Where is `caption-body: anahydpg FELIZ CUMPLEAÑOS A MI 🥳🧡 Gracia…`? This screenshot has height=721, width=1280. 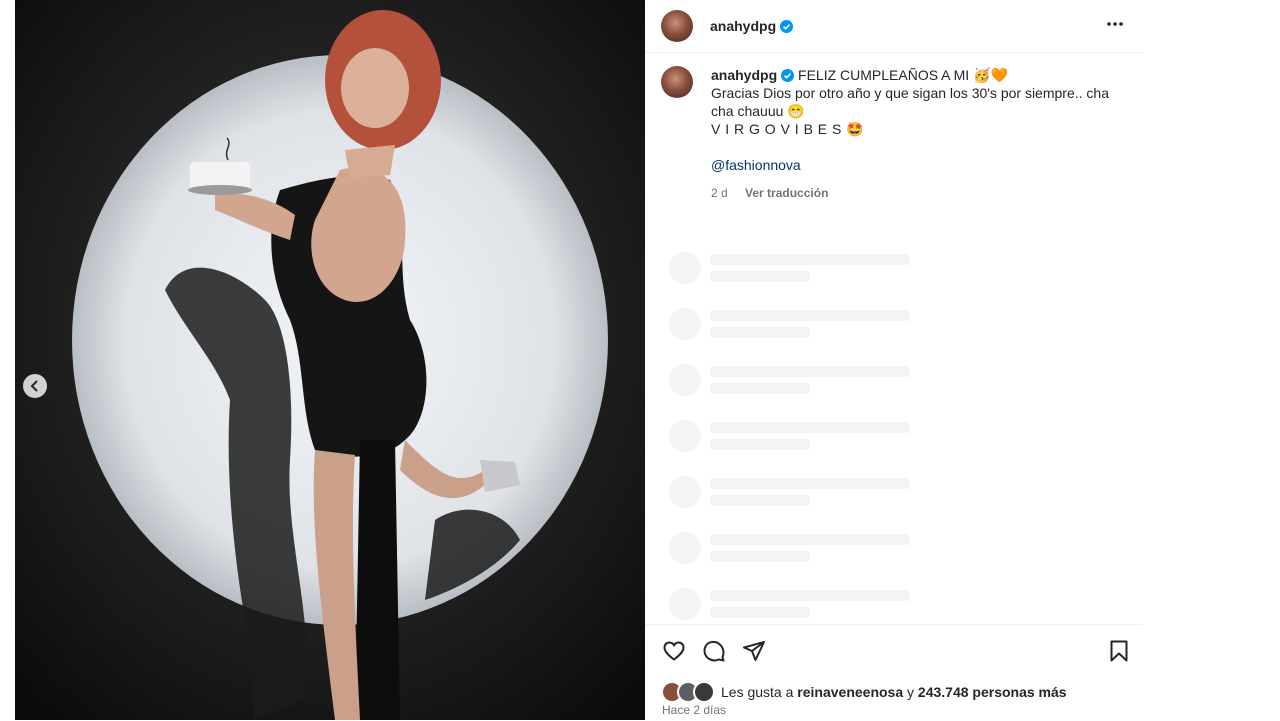
caption-body: anahydpg FELIZ CUMPLEAÑOS A MI 🥳🧡 Gracia… is located at coordinates (912, 134).